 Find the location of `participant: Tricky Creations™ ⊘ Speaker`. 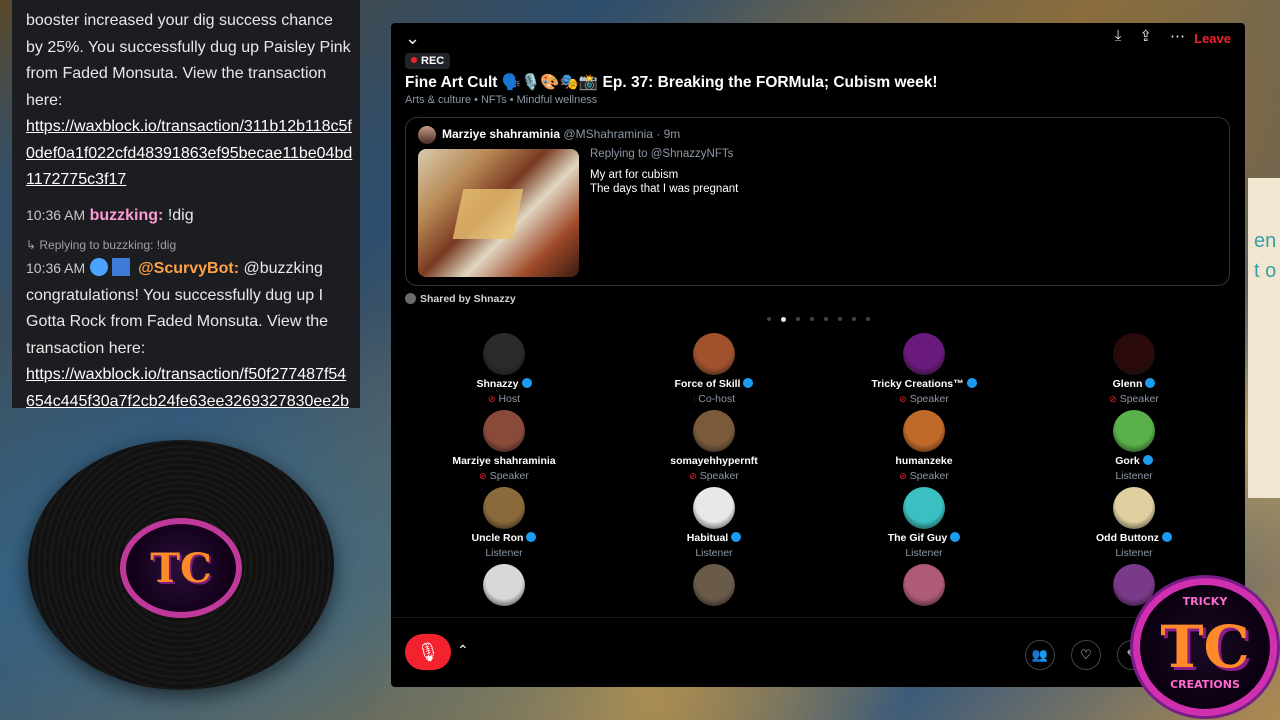

participant: Tricky Creations™ ⊘ Speaker is located at coordinates (924, 369).